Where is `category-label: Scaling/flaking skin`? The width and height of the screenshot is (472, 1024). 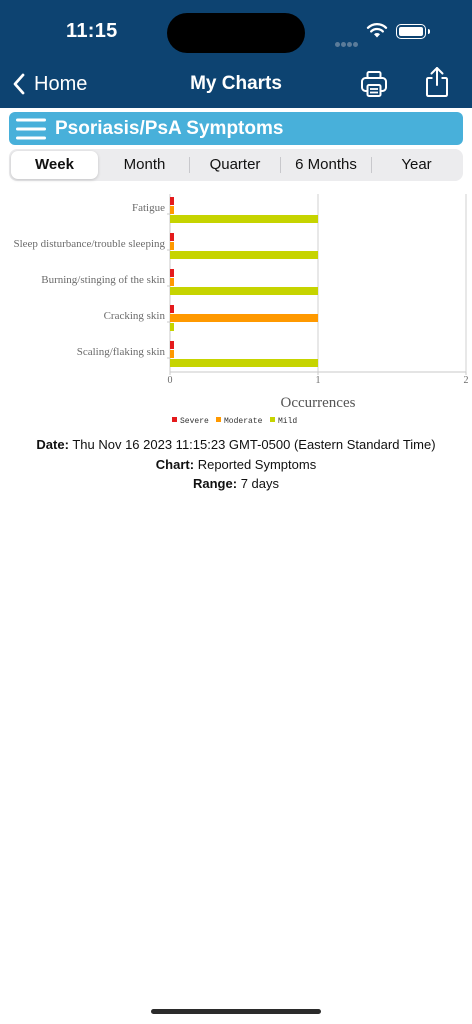 category-label: Scaling/flaking skin is located at coordinates (121, 352).